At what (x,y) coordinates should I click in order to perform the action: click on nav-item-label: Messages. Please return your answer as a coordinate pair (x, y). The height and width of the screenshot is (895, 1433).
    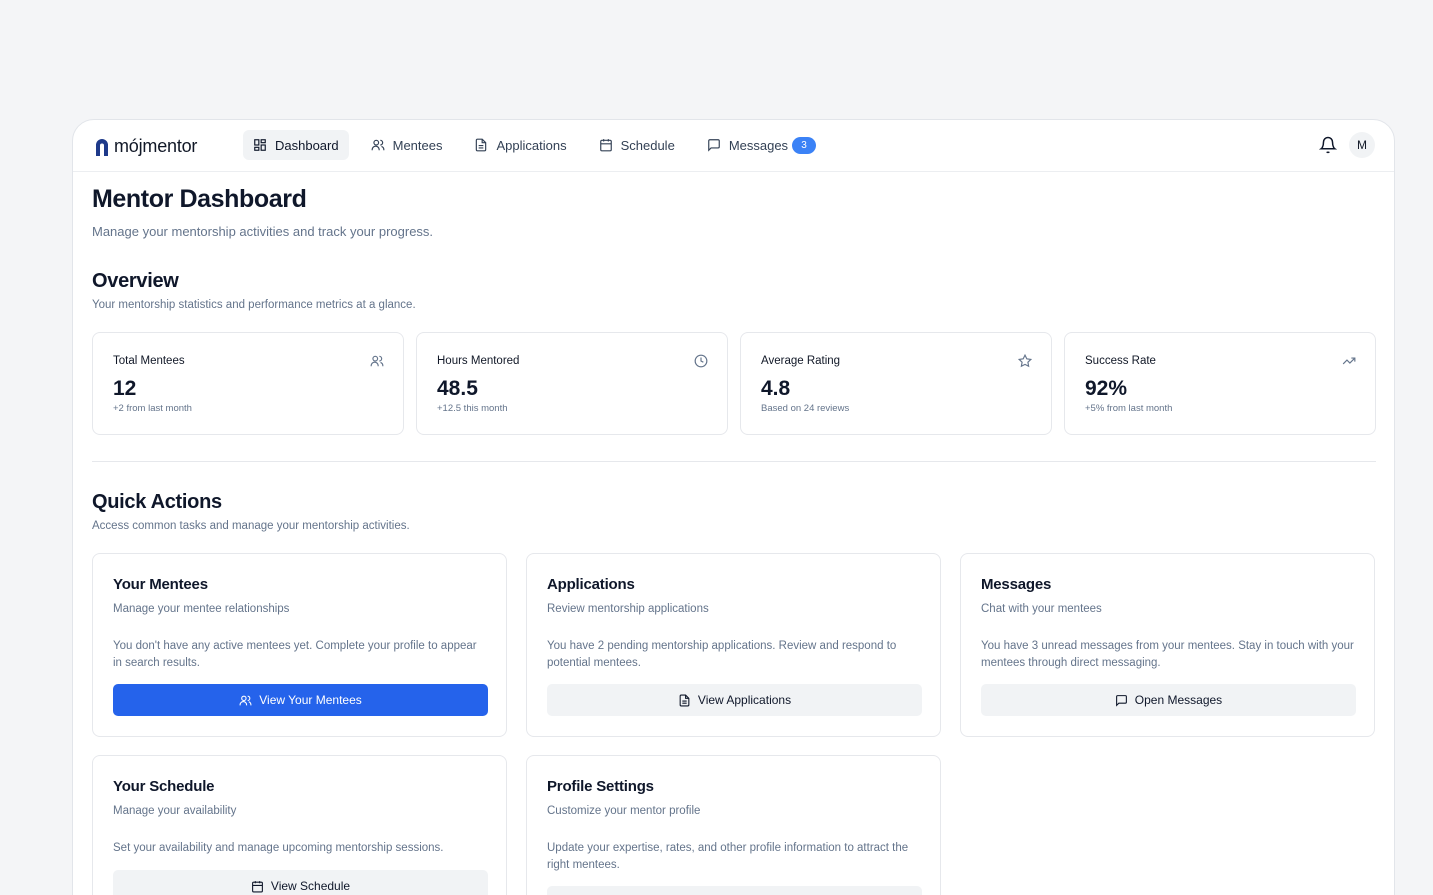
    Looking at the image, I should click on (758, 145).